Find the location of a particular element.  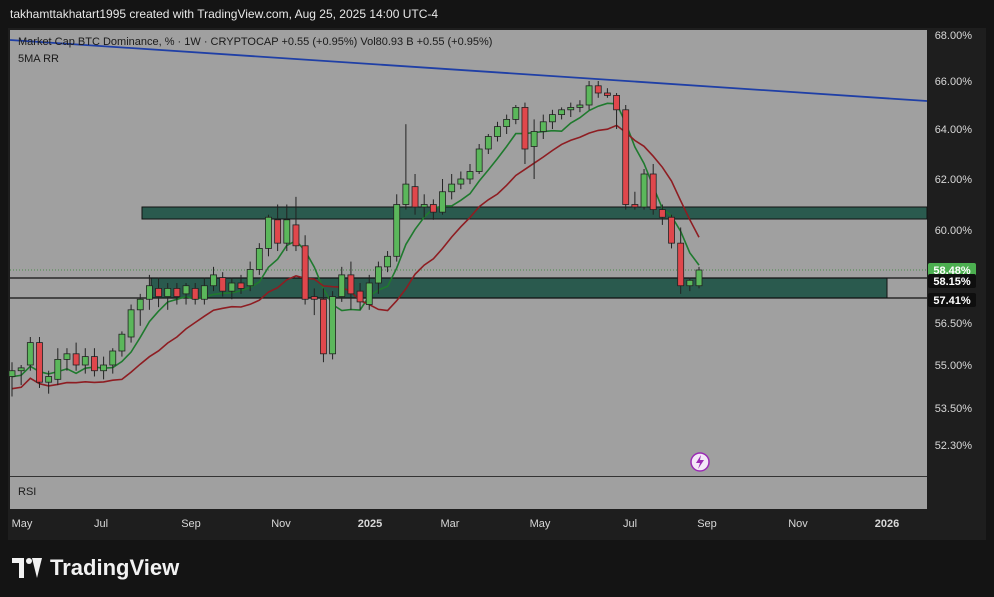

brand-name: TradingView is located at coordinates (115, 567).